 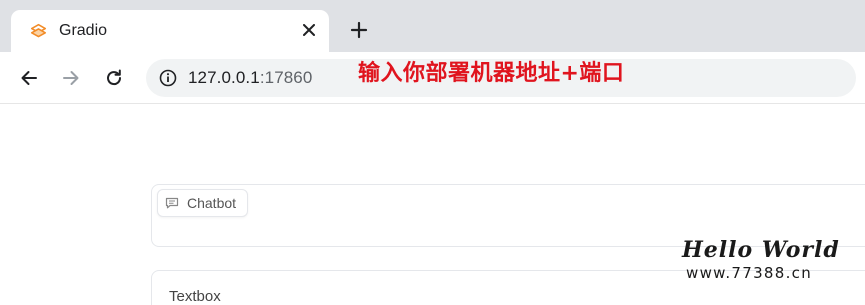 What do you see at coordinates (212, 203) in the screenshot?
I see `chatbot-label-text: Chatbot` at bounding box center [212, 203].